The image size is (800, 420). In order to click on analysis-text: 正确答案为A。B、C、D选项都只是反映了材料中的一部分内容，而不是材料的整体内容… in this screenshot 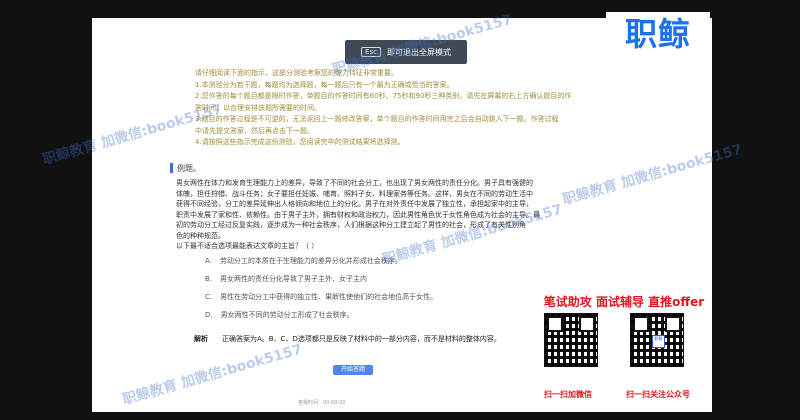, I will do `click(361, 339)`.